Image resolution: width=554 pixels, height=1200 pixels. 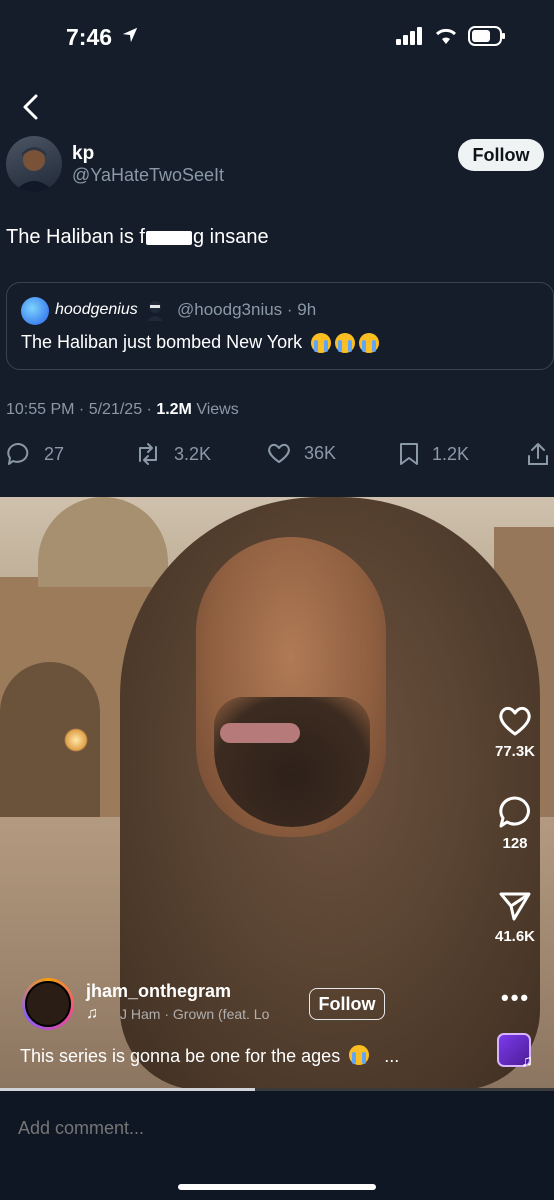 What do you see at coordinates (96, 309) in the screenshot?
I see `quoted-author-name: hoodgenius` at bounding box center [96, 309].